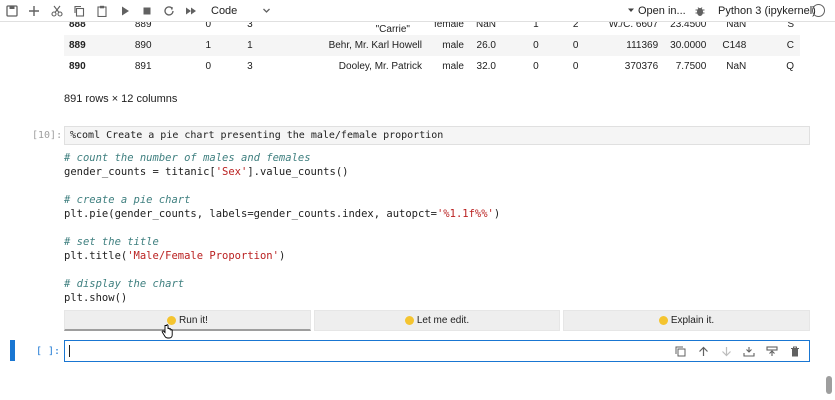  Describe the element at coordinates (437, 351) in the screenshot. I see `empty-code-cell-input` at that location.